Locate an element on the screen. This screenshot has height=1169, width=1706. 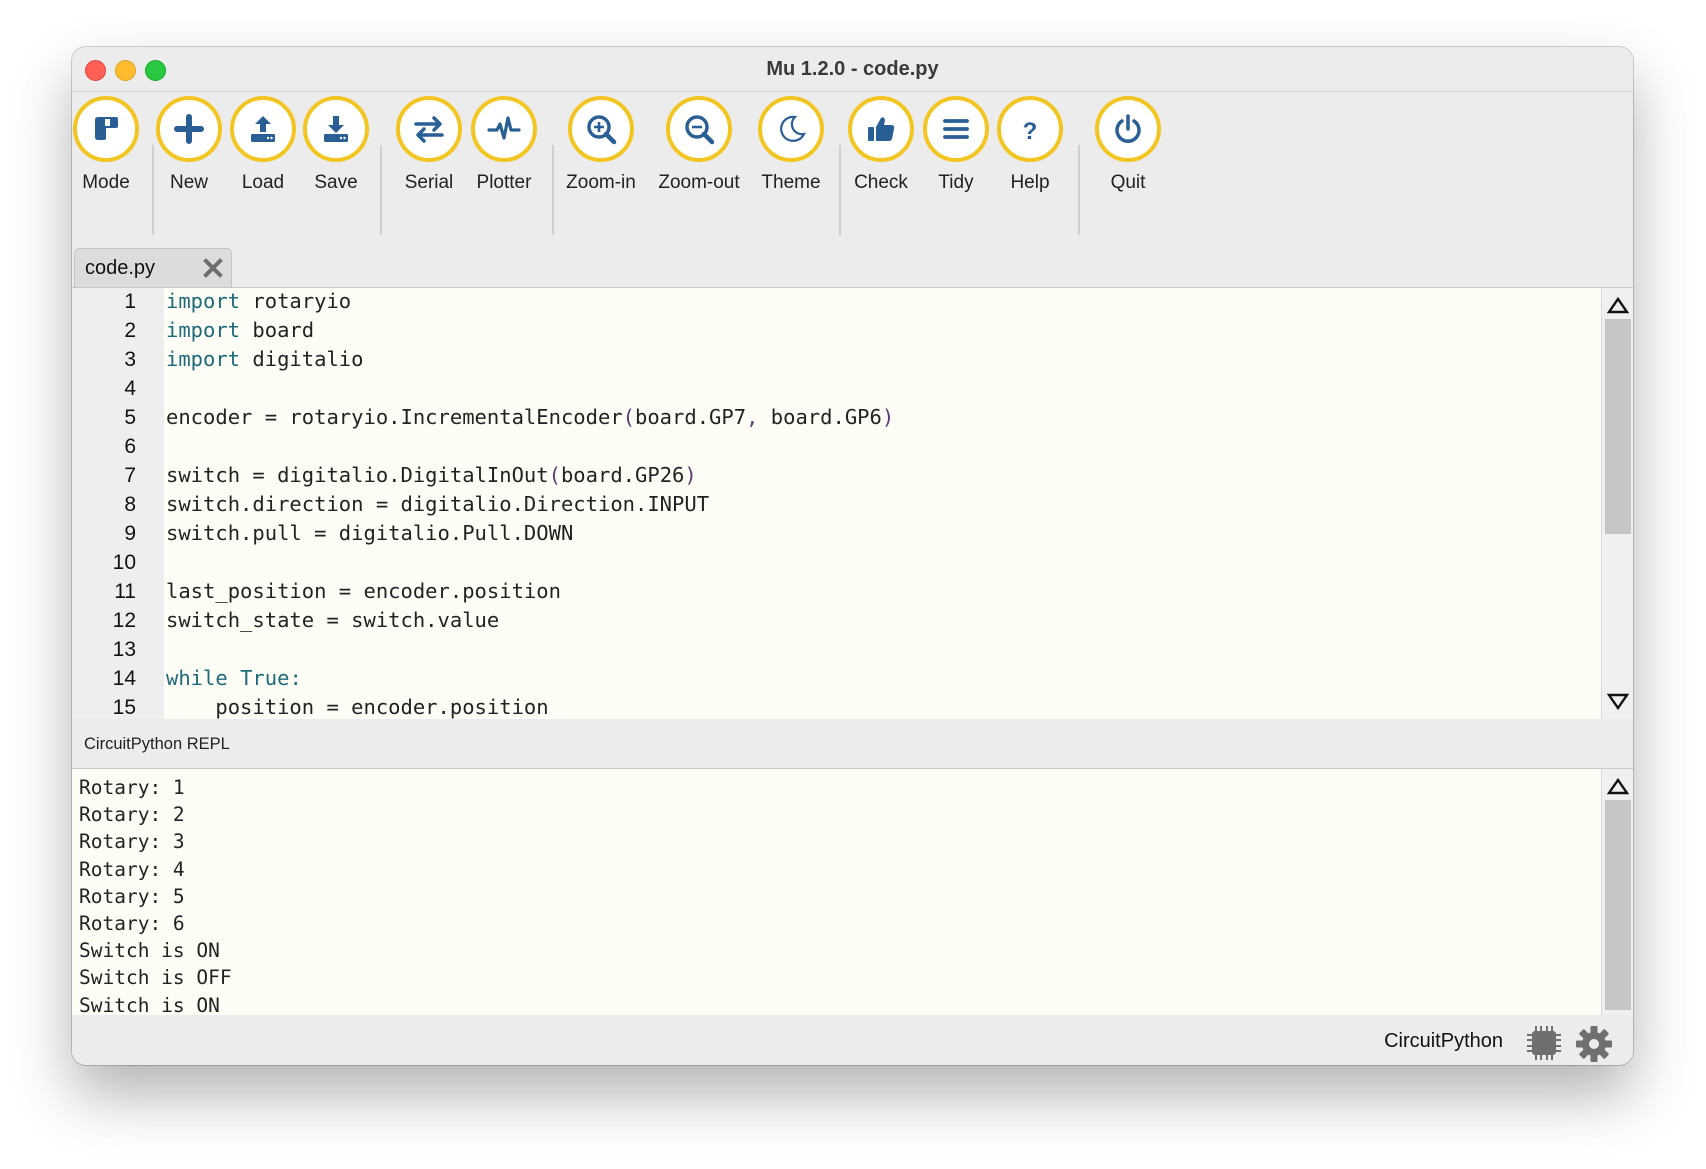
code-token: encoder = rotaryio.IncrementalEncoder is located at coordinates (394, 417).